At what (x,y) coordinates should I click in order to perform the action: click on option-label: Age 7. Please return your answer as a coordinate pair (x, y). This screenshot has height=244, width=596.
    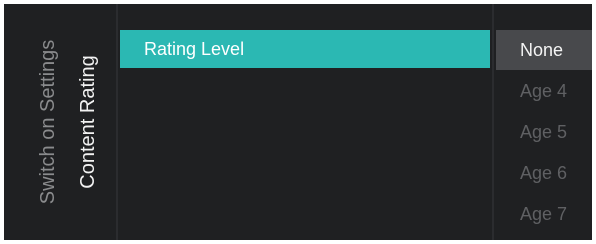
    Looking at the image, I should click on (544, 213).